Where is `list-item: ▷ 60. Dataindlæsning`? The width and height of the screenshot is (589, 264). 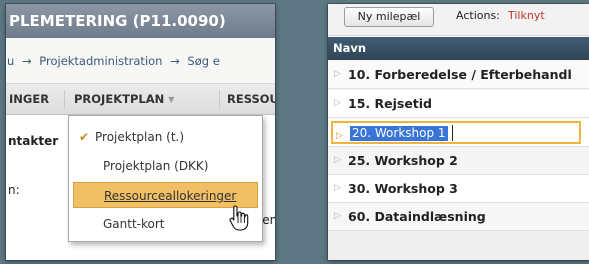
list-item: ▷ 60. Dataindlæsning is located at coordinates (458, 217).